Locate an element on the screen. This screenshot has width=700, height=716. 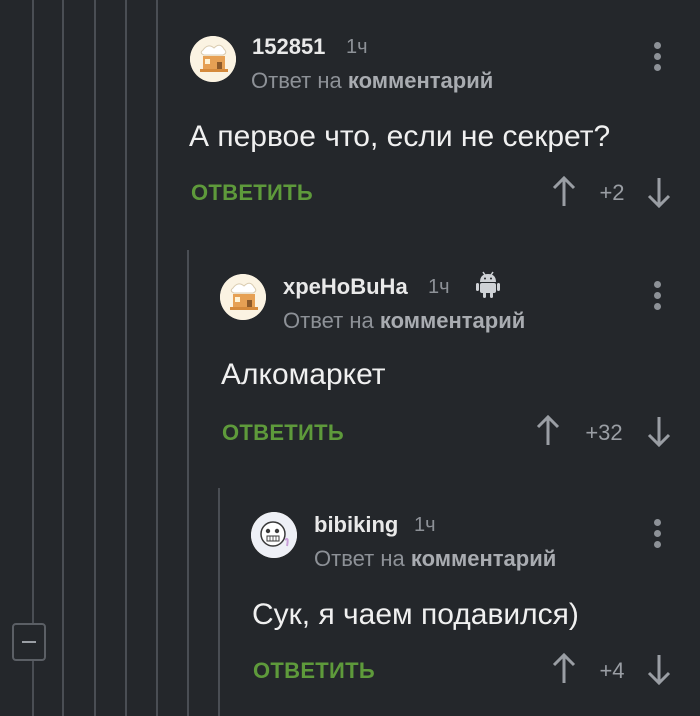
character-avatar-icon is located at coordinates (274, 535).